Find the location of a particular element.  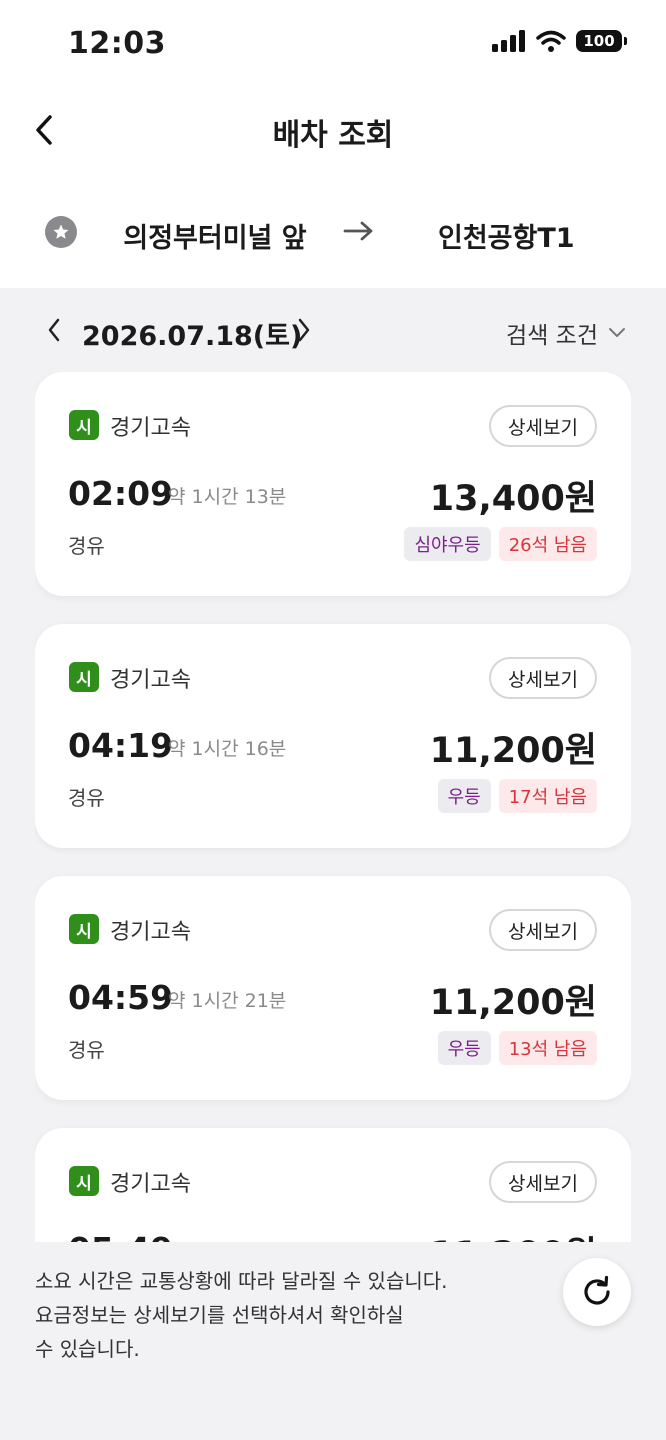

chevron-down-icon is located at coordinates (617, 332).